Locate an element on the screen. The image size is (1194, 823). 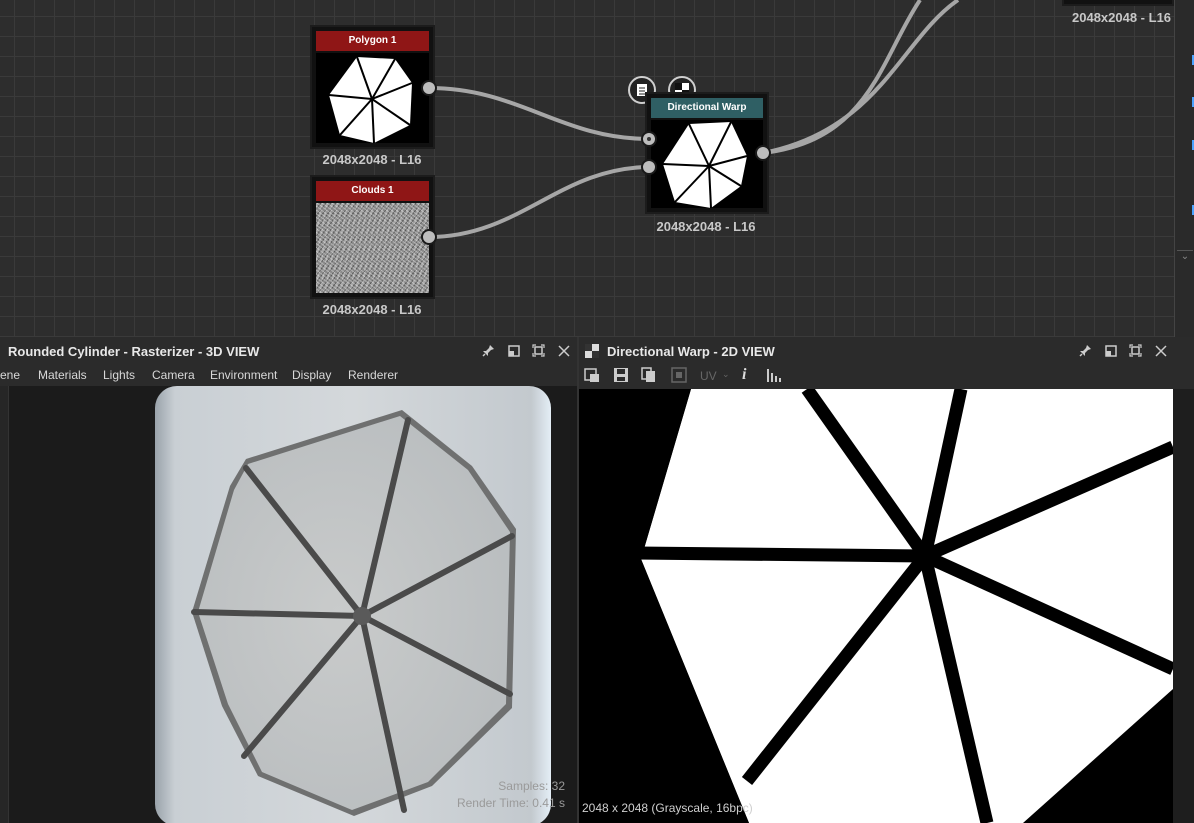
clouds-node: Clouds 1 is located at coordinates (372, 237).